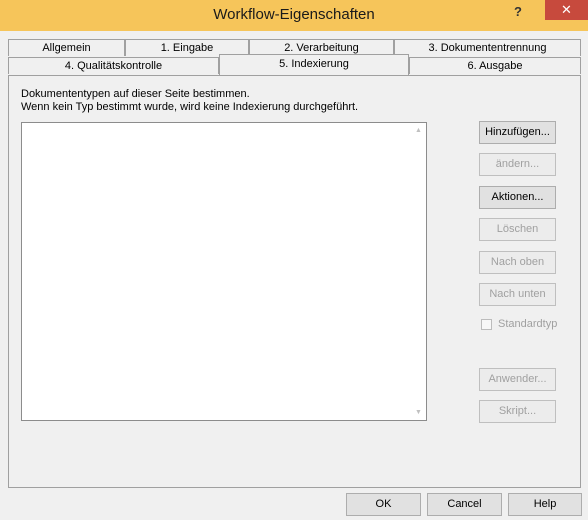 The width and height of the screenshot is (588, 520). Describe the element at coordinates (495, 65) in the screenshot. I see `tab-ausgabe: 6. Ausgabe` at that location.